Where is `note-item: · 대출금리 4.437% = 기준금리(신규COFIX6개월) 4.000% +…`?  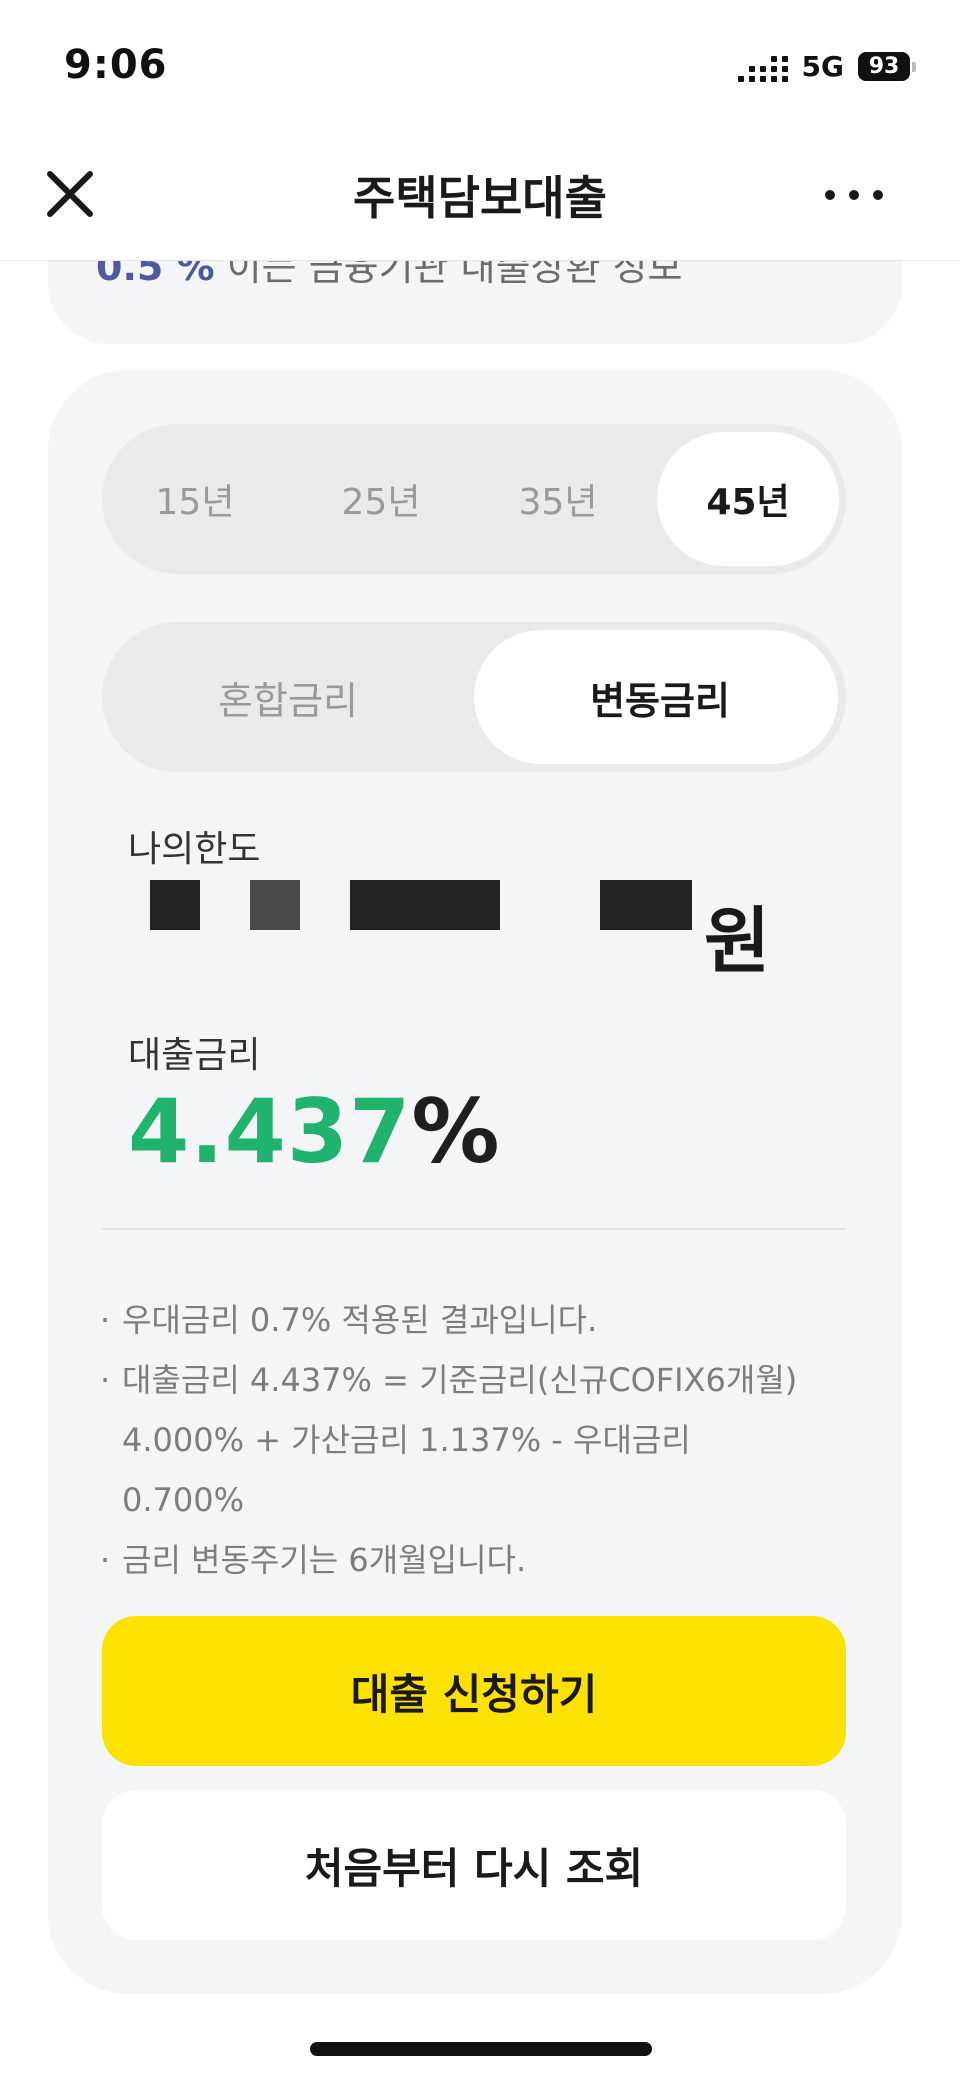
note-item: · 대출금리 4.437% = 기준금리(신규COFIX6개월) 4.000% +… is located at coordinates (449, 1440).